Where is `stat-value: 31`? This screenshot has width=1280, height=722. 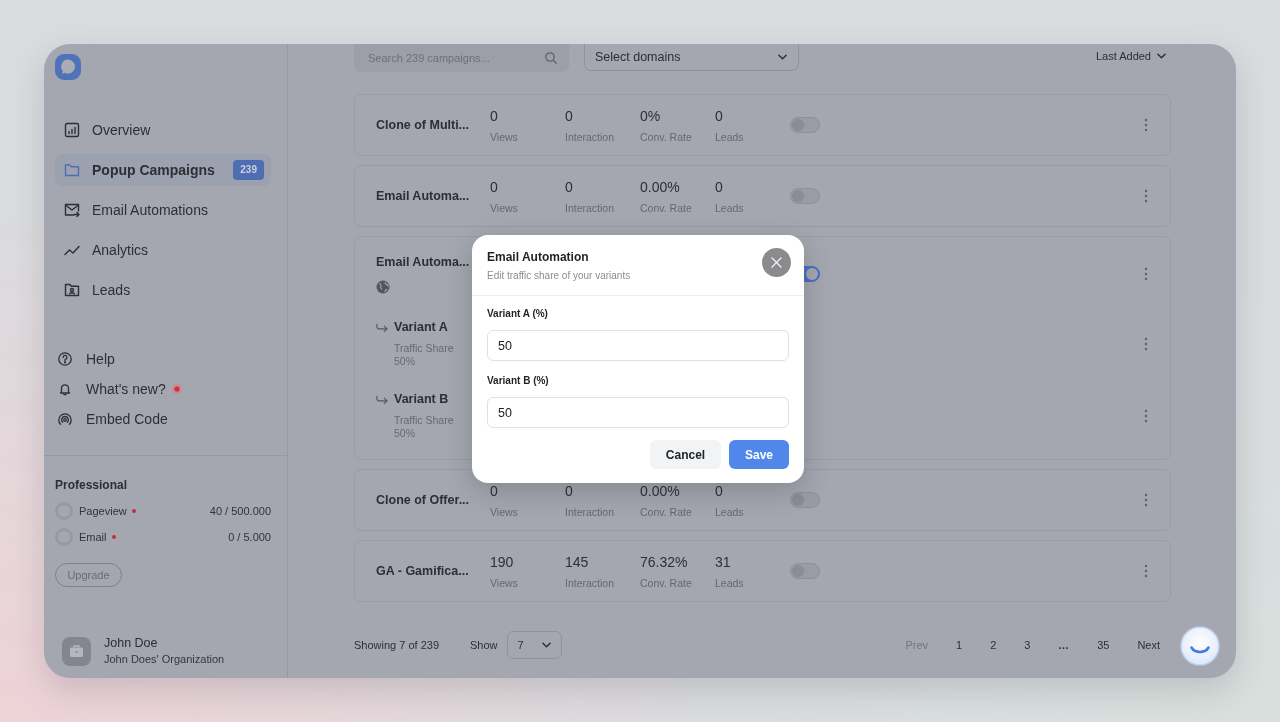
stat-value: 31 is located at coordinates (723, 561).